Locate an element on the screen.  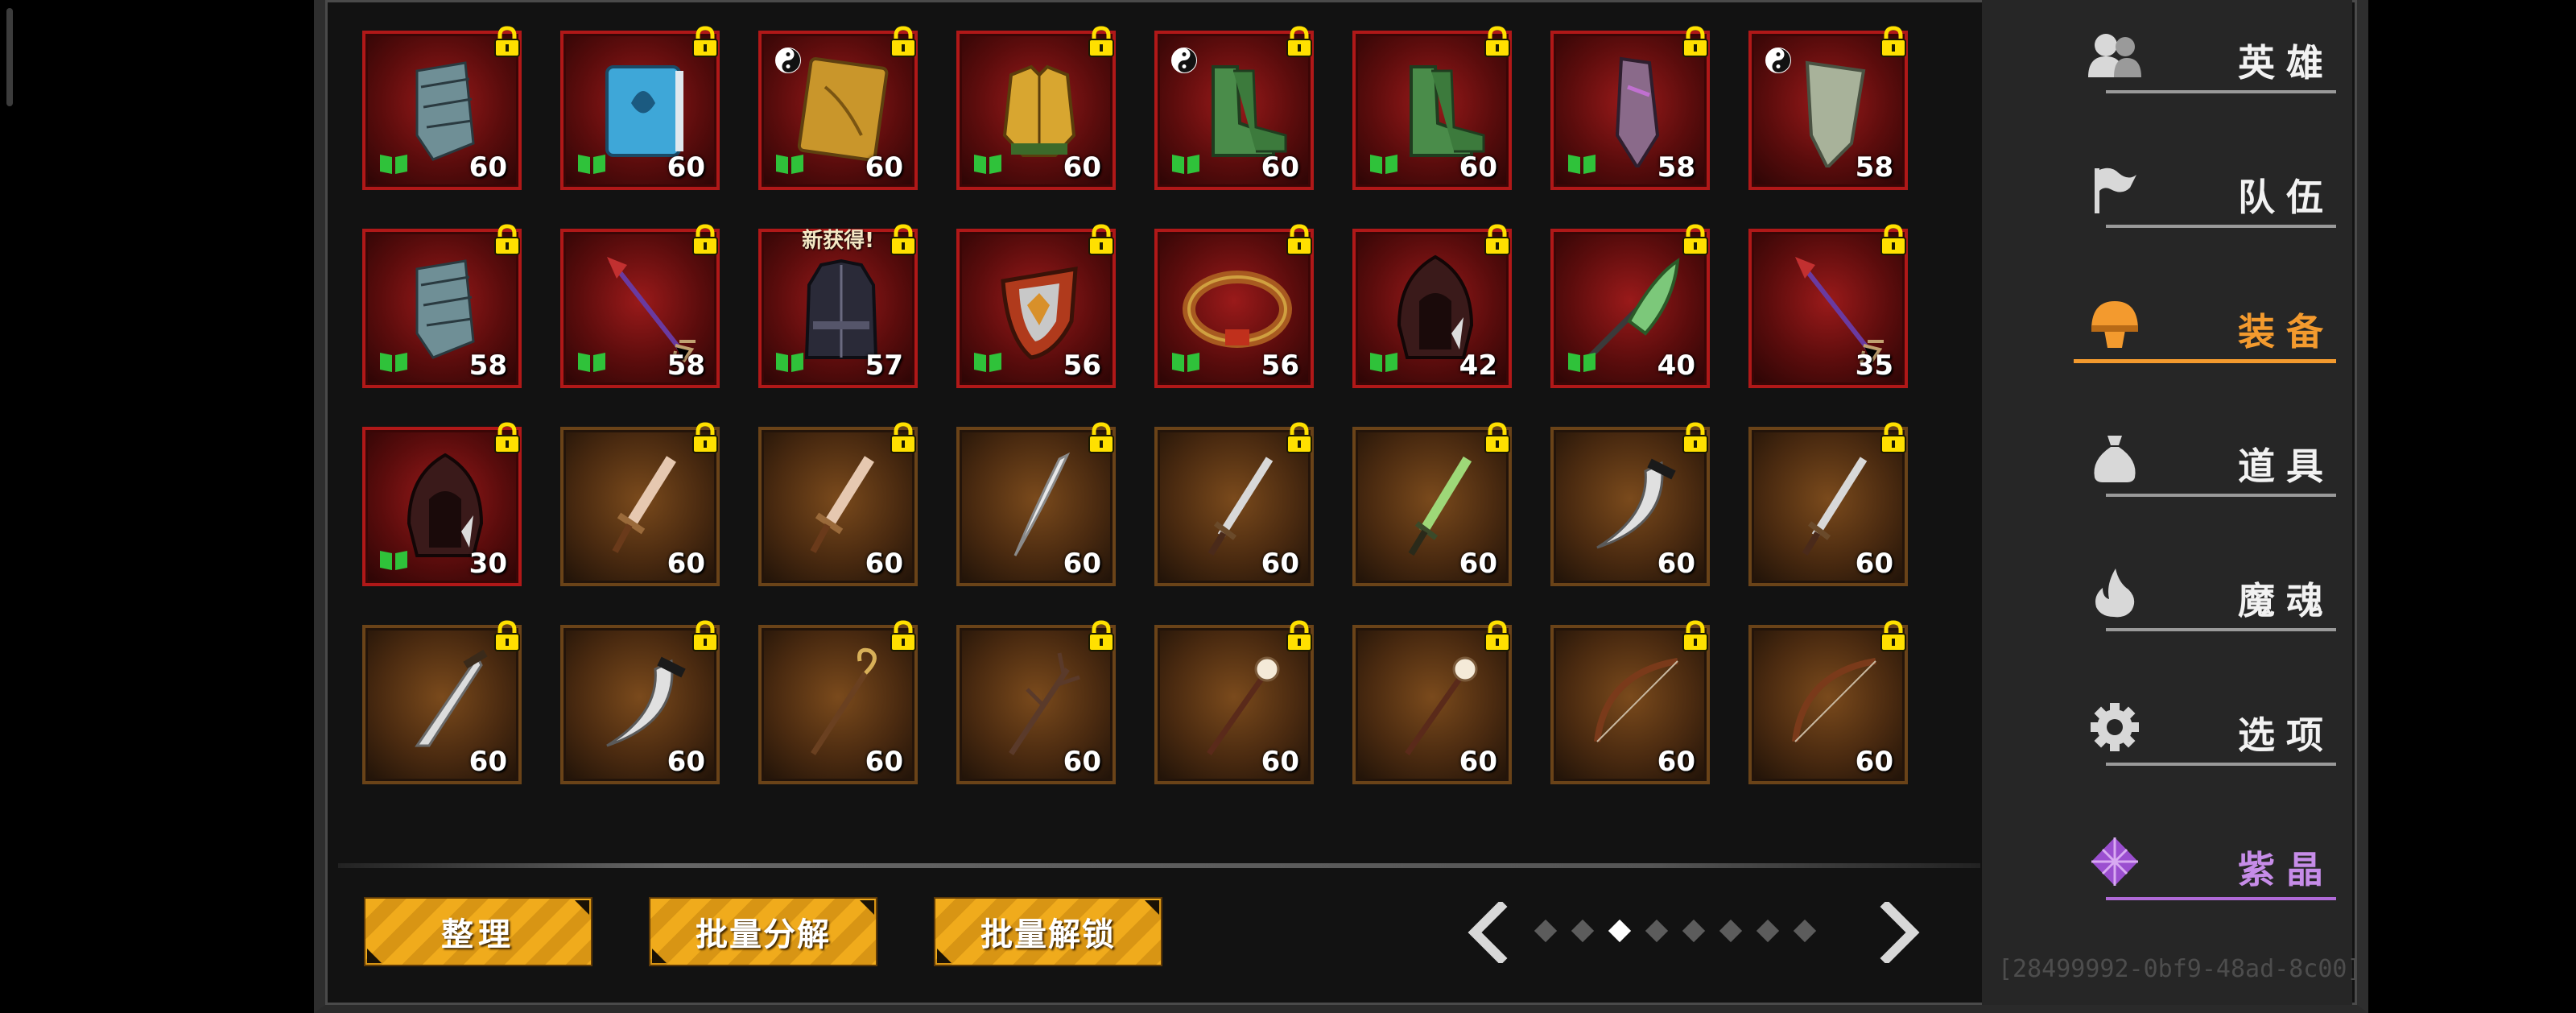
sidebar-item-options: 选项 is located at coordinates (2197, 725).